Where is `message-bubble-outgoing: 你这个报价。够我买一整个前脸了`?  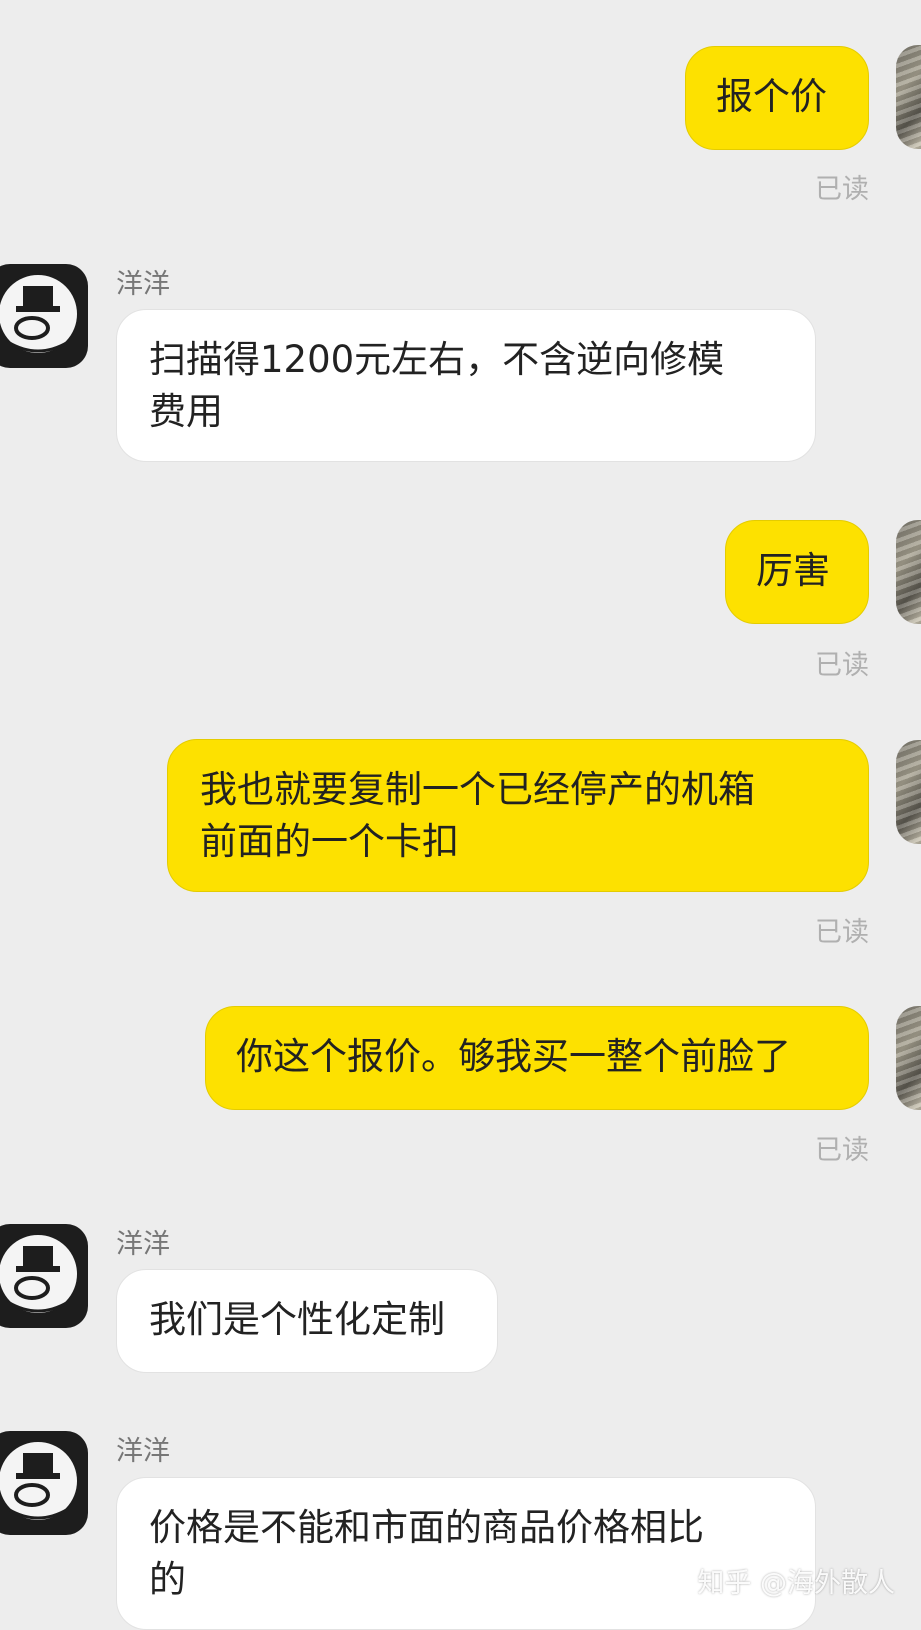 message-bubble-outgoing: 你这个报价。够我买一整个前脸了 is located at coordinates (537, 1058).